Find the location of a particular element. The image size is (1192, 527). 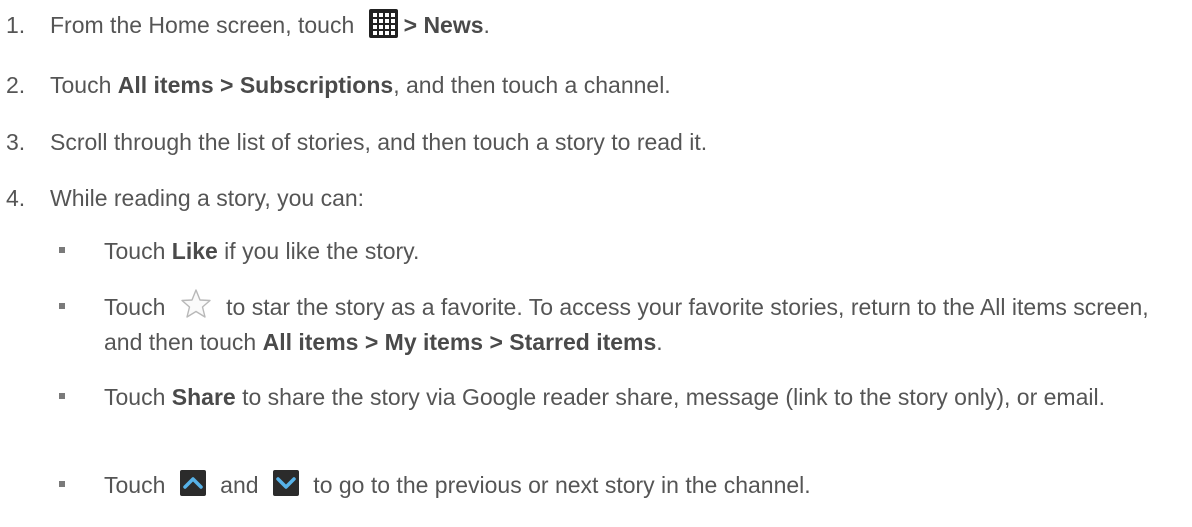

step-1: 1. From the Home screen, touch > News. is located at coordinates (248, 25).